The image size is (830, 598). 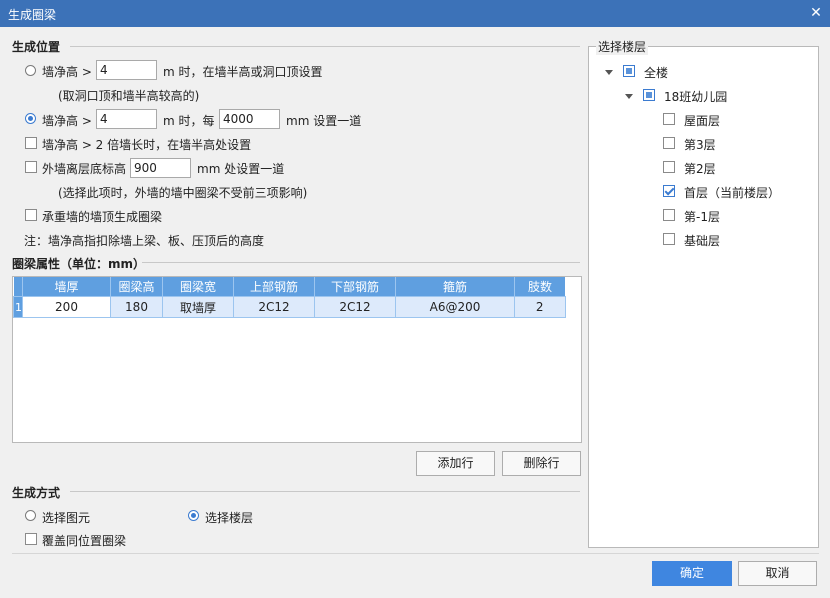 What do you see at coordinates (36, 493) in the screenshot?
I see `method-section-title: 生成方式` at bounding box center [36, 493].